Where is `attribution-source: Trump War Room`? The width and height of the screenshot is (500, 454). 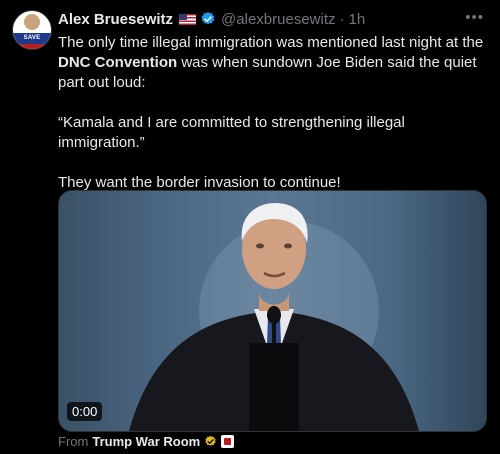
attribution-source: Trump War Room is located at coordinates (146, 441).